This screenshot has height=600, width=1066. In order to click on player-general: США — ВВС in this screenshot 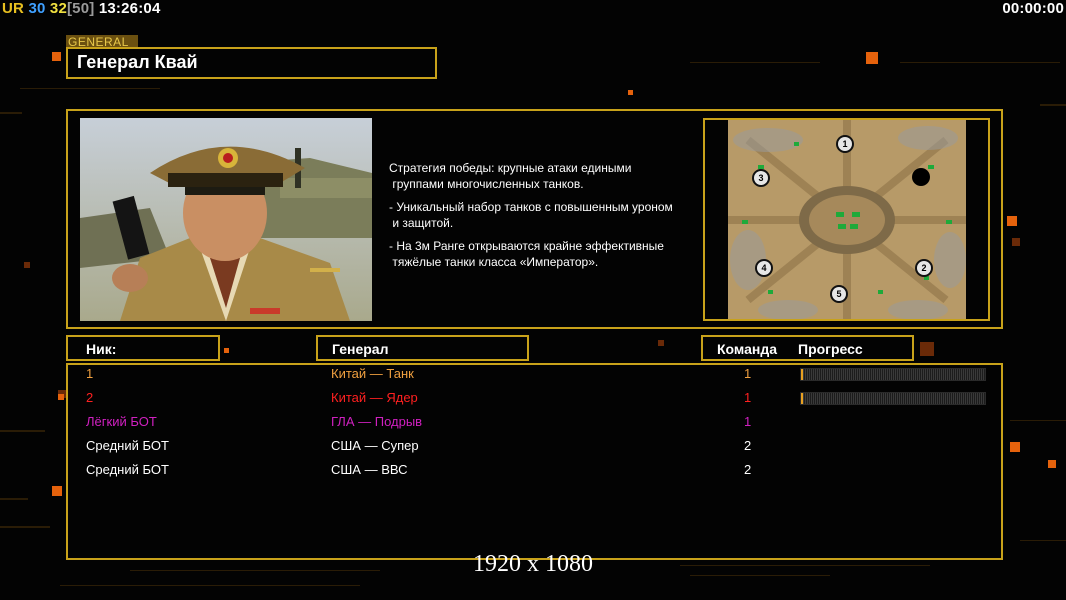, I will do `click(369, 469)`.